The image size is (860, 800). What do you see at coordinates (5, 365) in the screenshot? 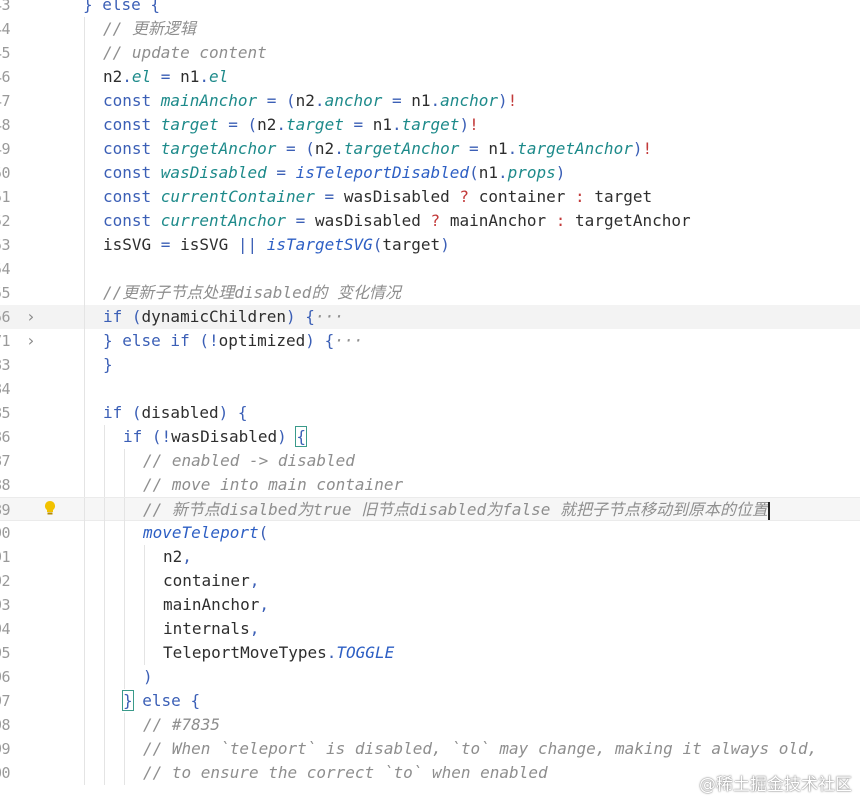
I see `line-number: 83` at bounding box center [5, 365].